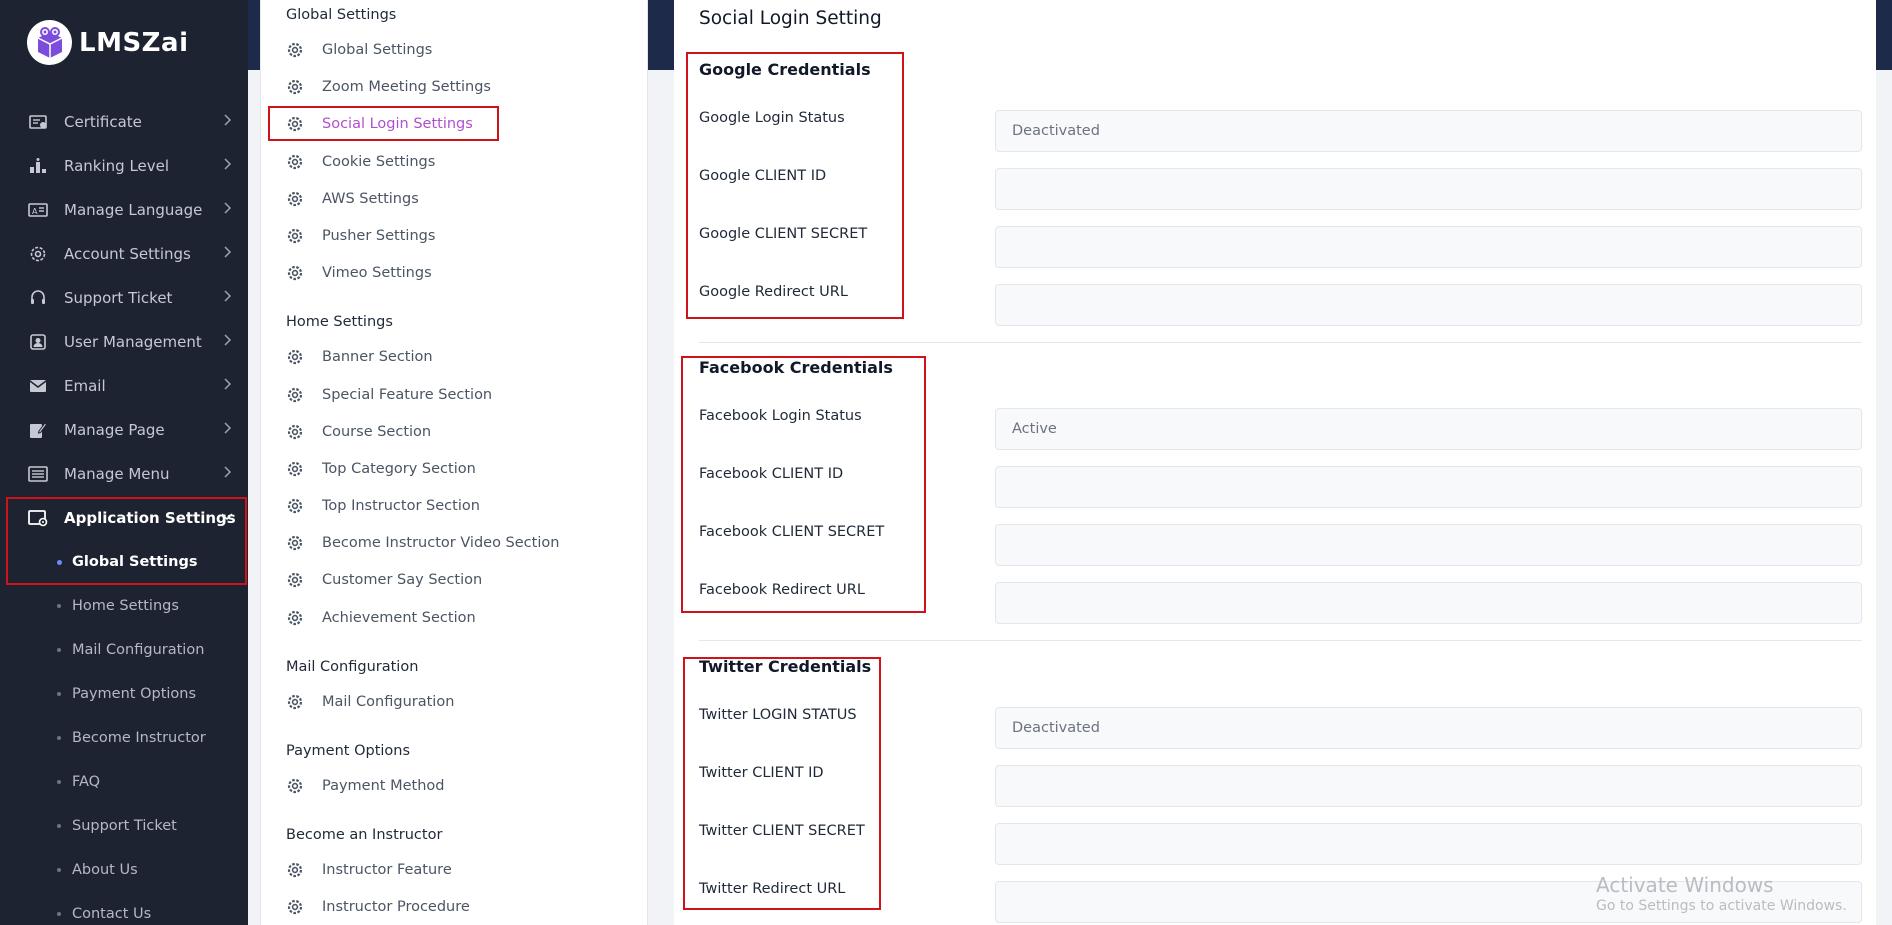  I want to click on sidebar-item-support-ticket: Support Ticket, so click(124, 298).